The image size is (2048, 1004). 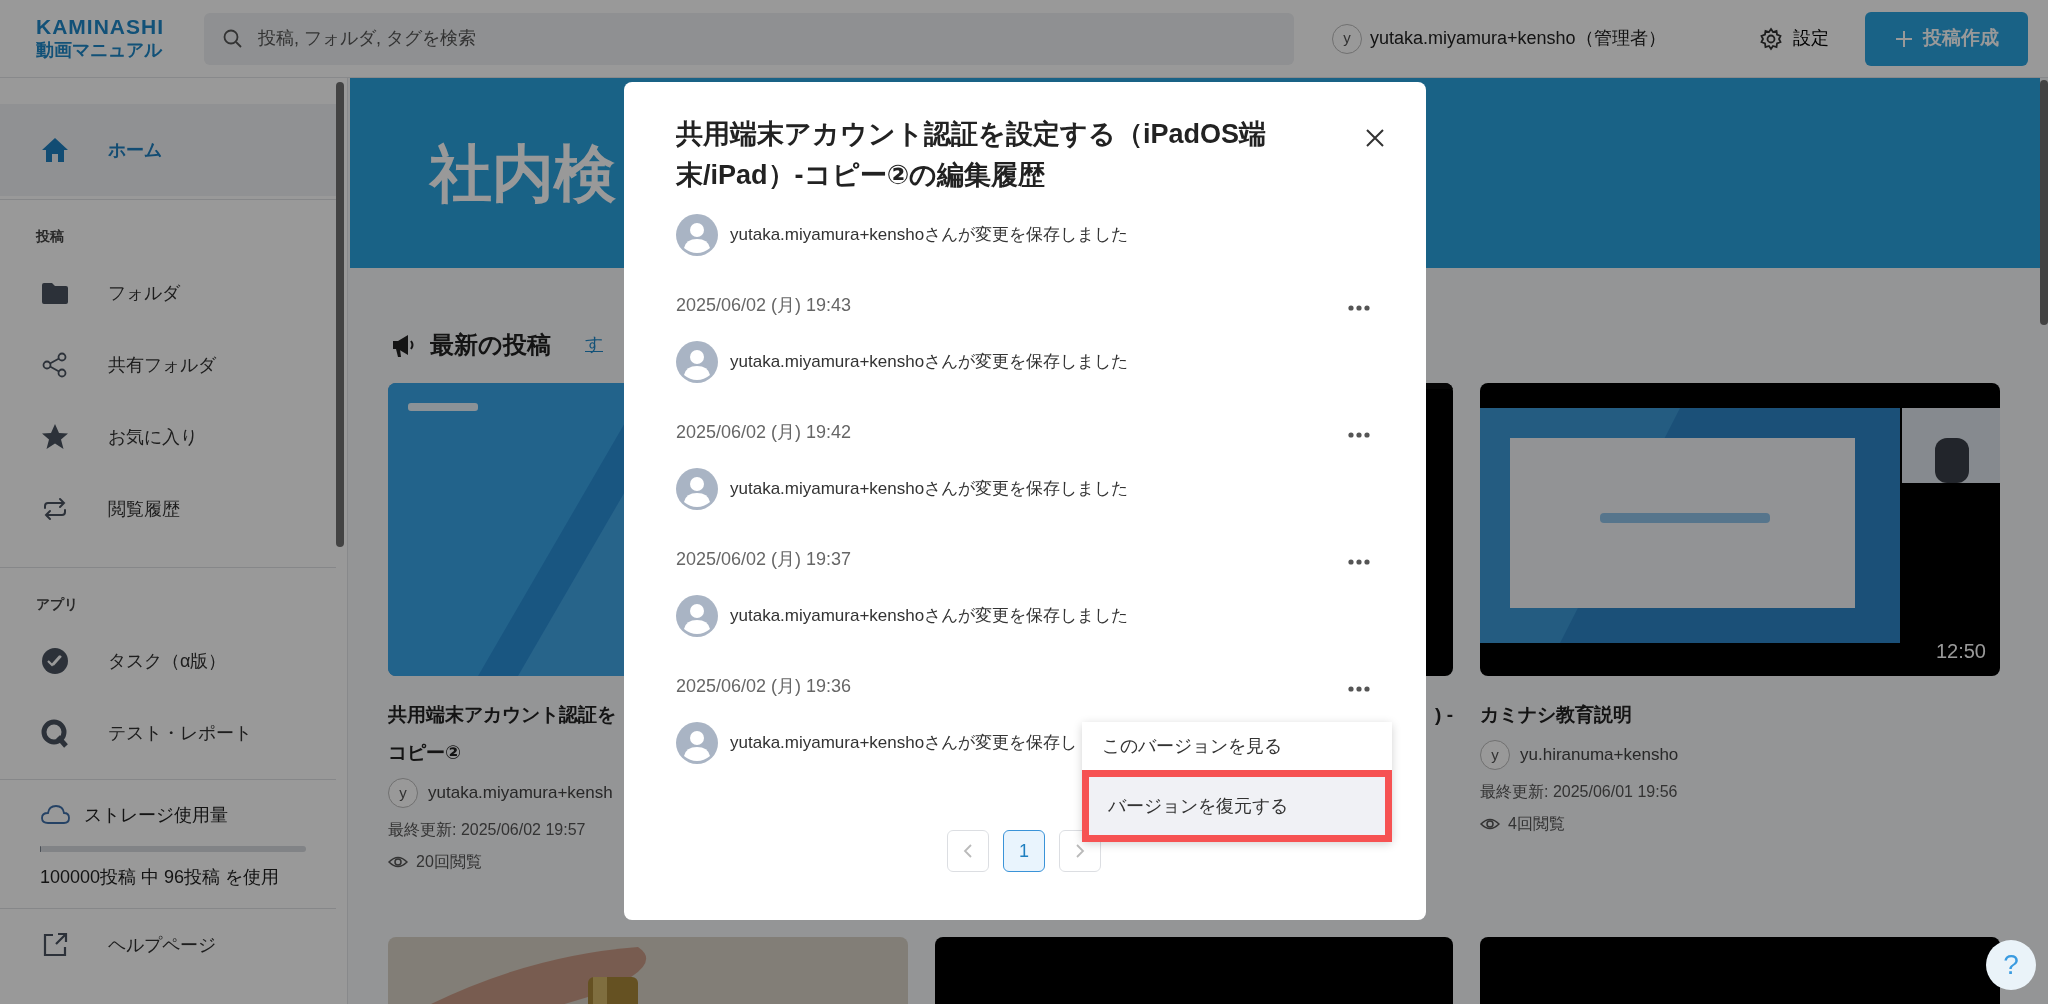 I want to click on card-title: カミナシ教育説明, so click(x=1740, y=715).